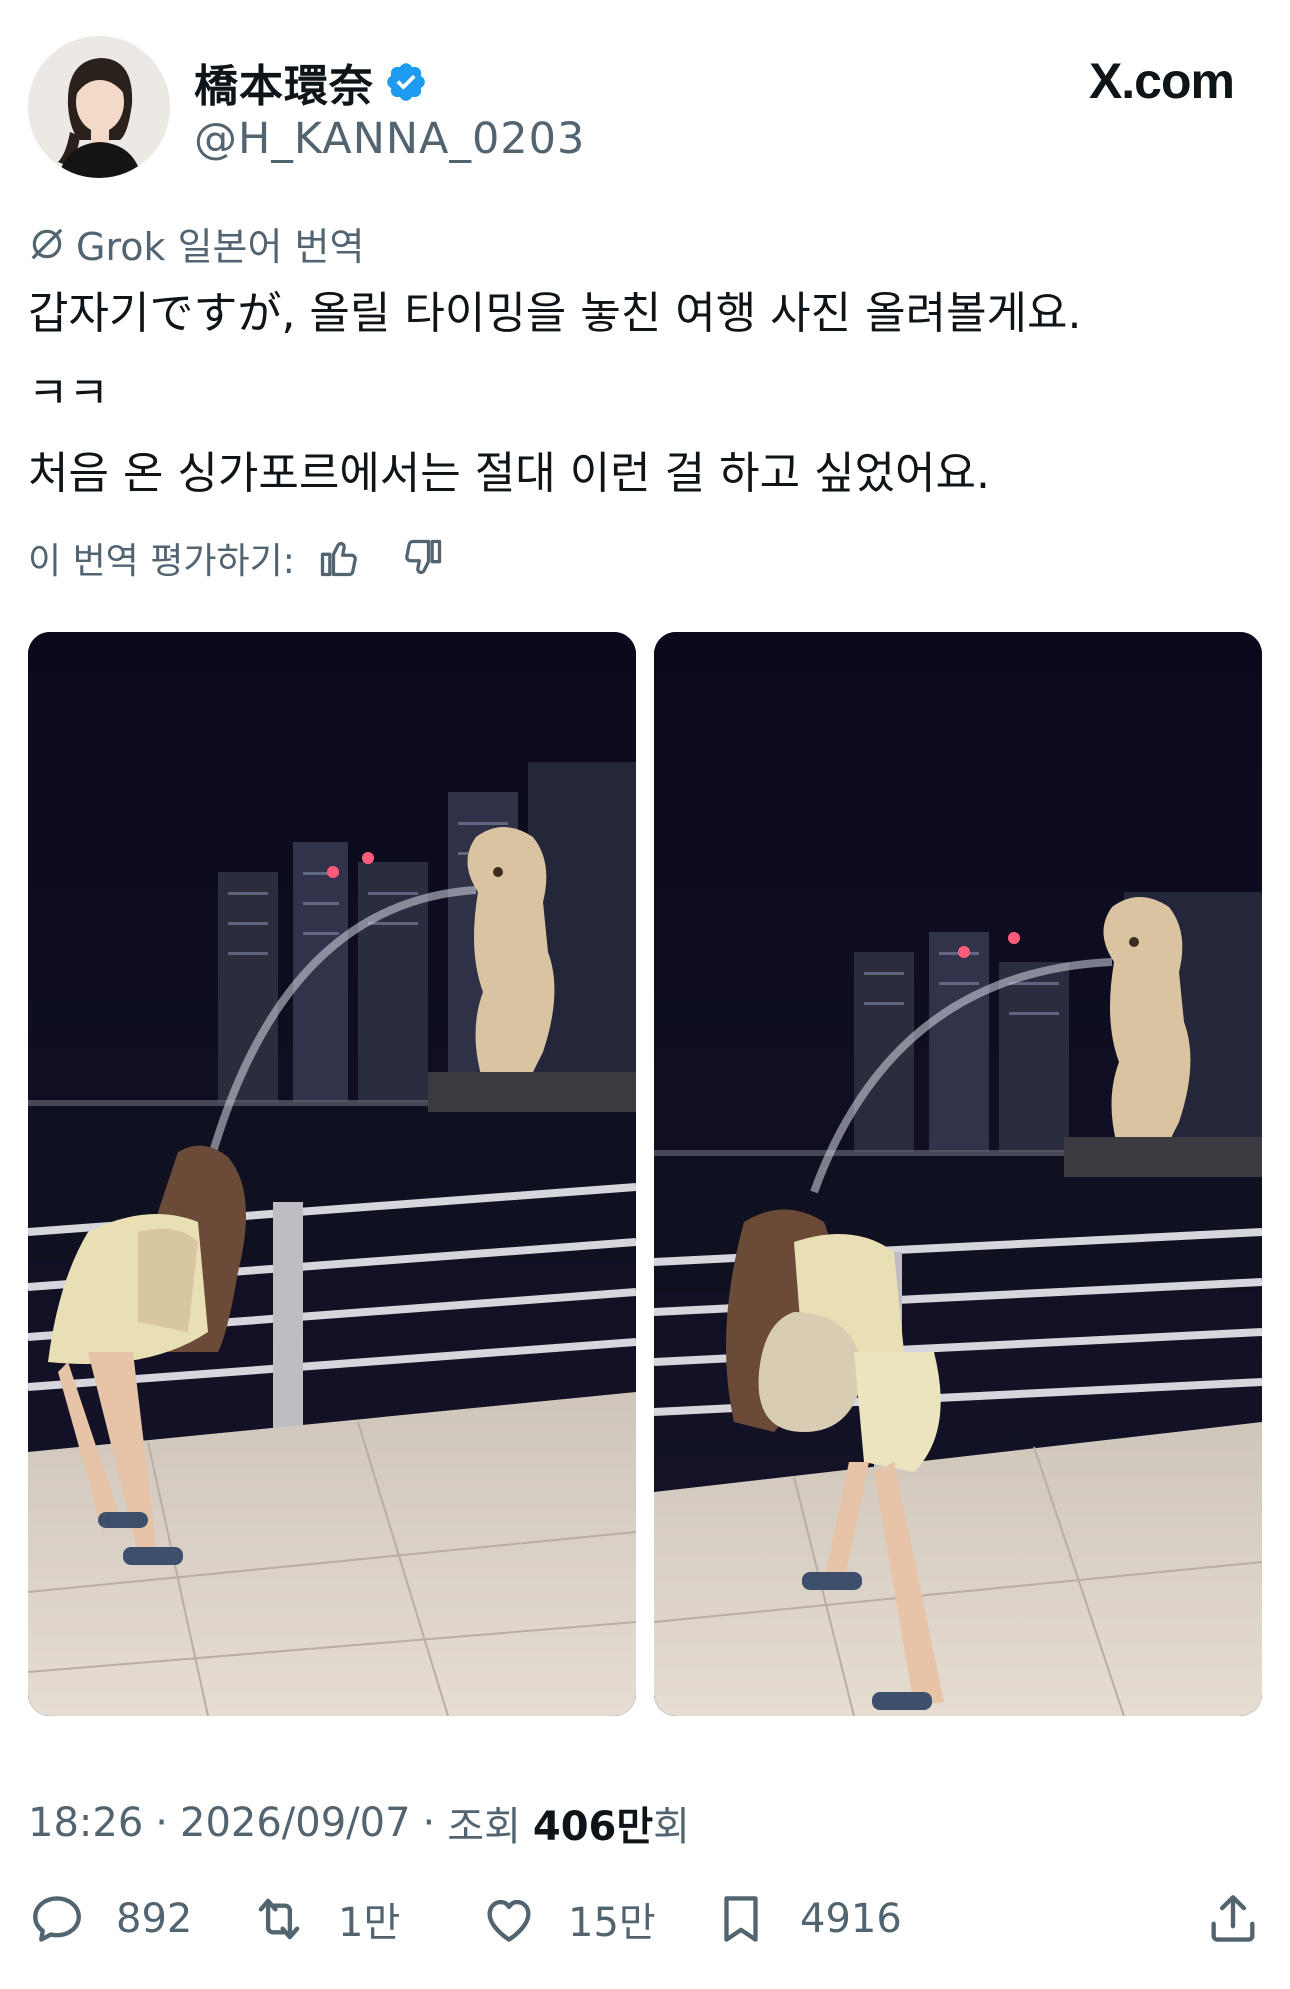 The height and width of the screenshot is (1989, 1290). Describe the element at coordinates (47, 243) in the screenshot. I see `grok-icon` at that location.